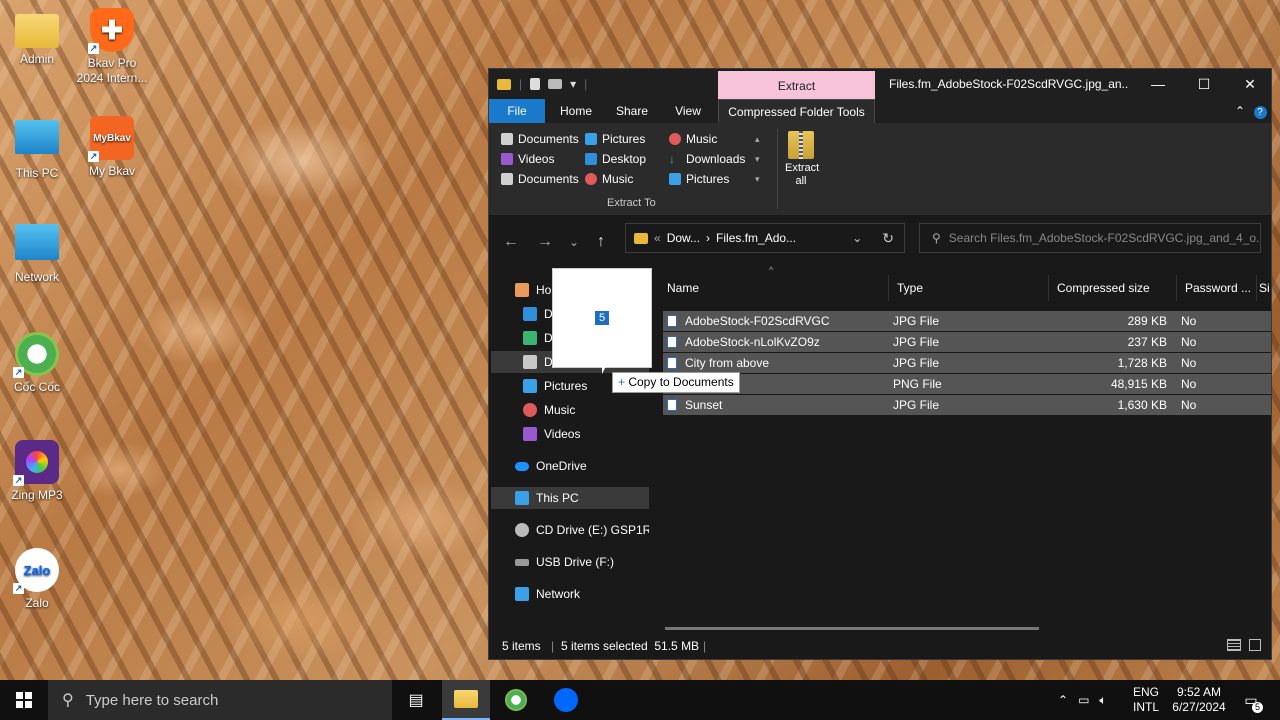 The image size is (1280, 720). Describe the element at coordinates (605, 366) in the screenshot. I see `mouse-cursor-icon` at that location.